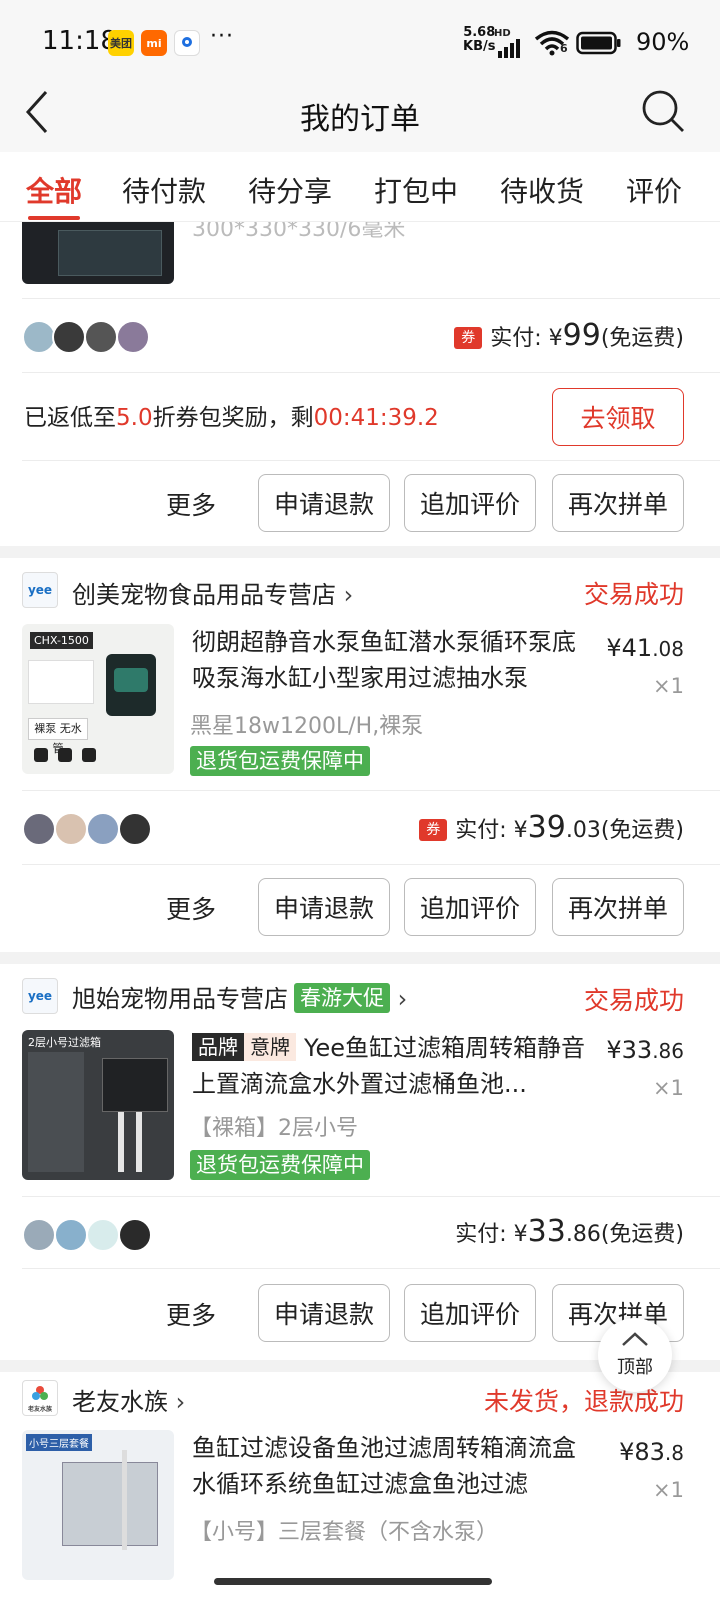  I want to click on product-title: 鱼缸过滤设备鱼池过滤周转箱滴流盒水循环系统鱼缸过滤盒鱼池过滤, so click(392, 1466).